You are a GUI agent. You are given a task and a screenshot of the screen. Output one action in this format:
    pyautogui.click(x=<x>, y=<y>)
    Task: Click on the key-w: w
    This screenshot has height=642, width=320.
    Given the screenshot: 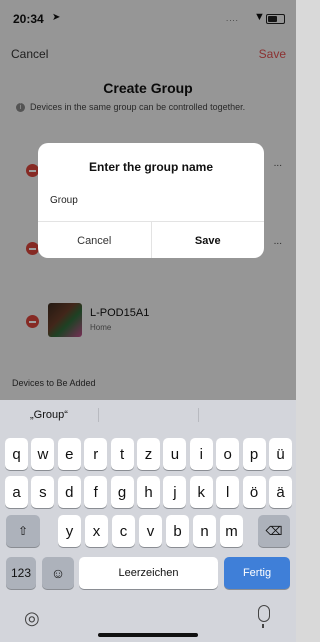 What is the action you would take?
    pyautogui.click(x=43, y=454)
    